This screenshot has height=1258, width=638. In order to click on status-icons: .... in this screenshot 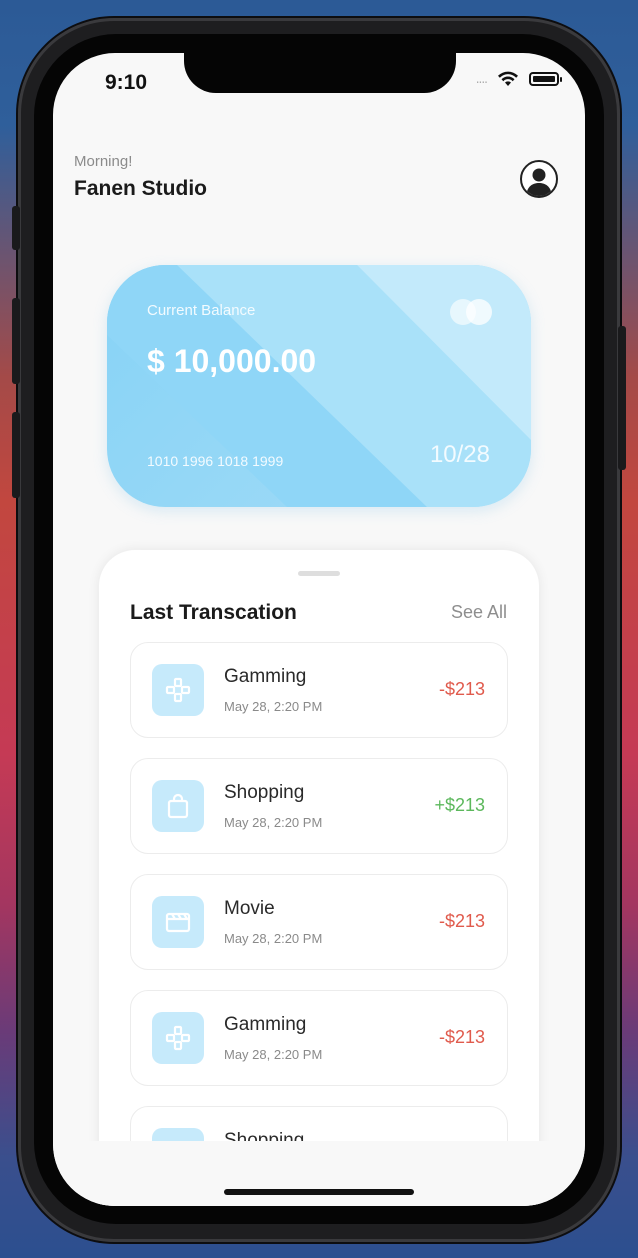, I will do `click(518, 79)`.